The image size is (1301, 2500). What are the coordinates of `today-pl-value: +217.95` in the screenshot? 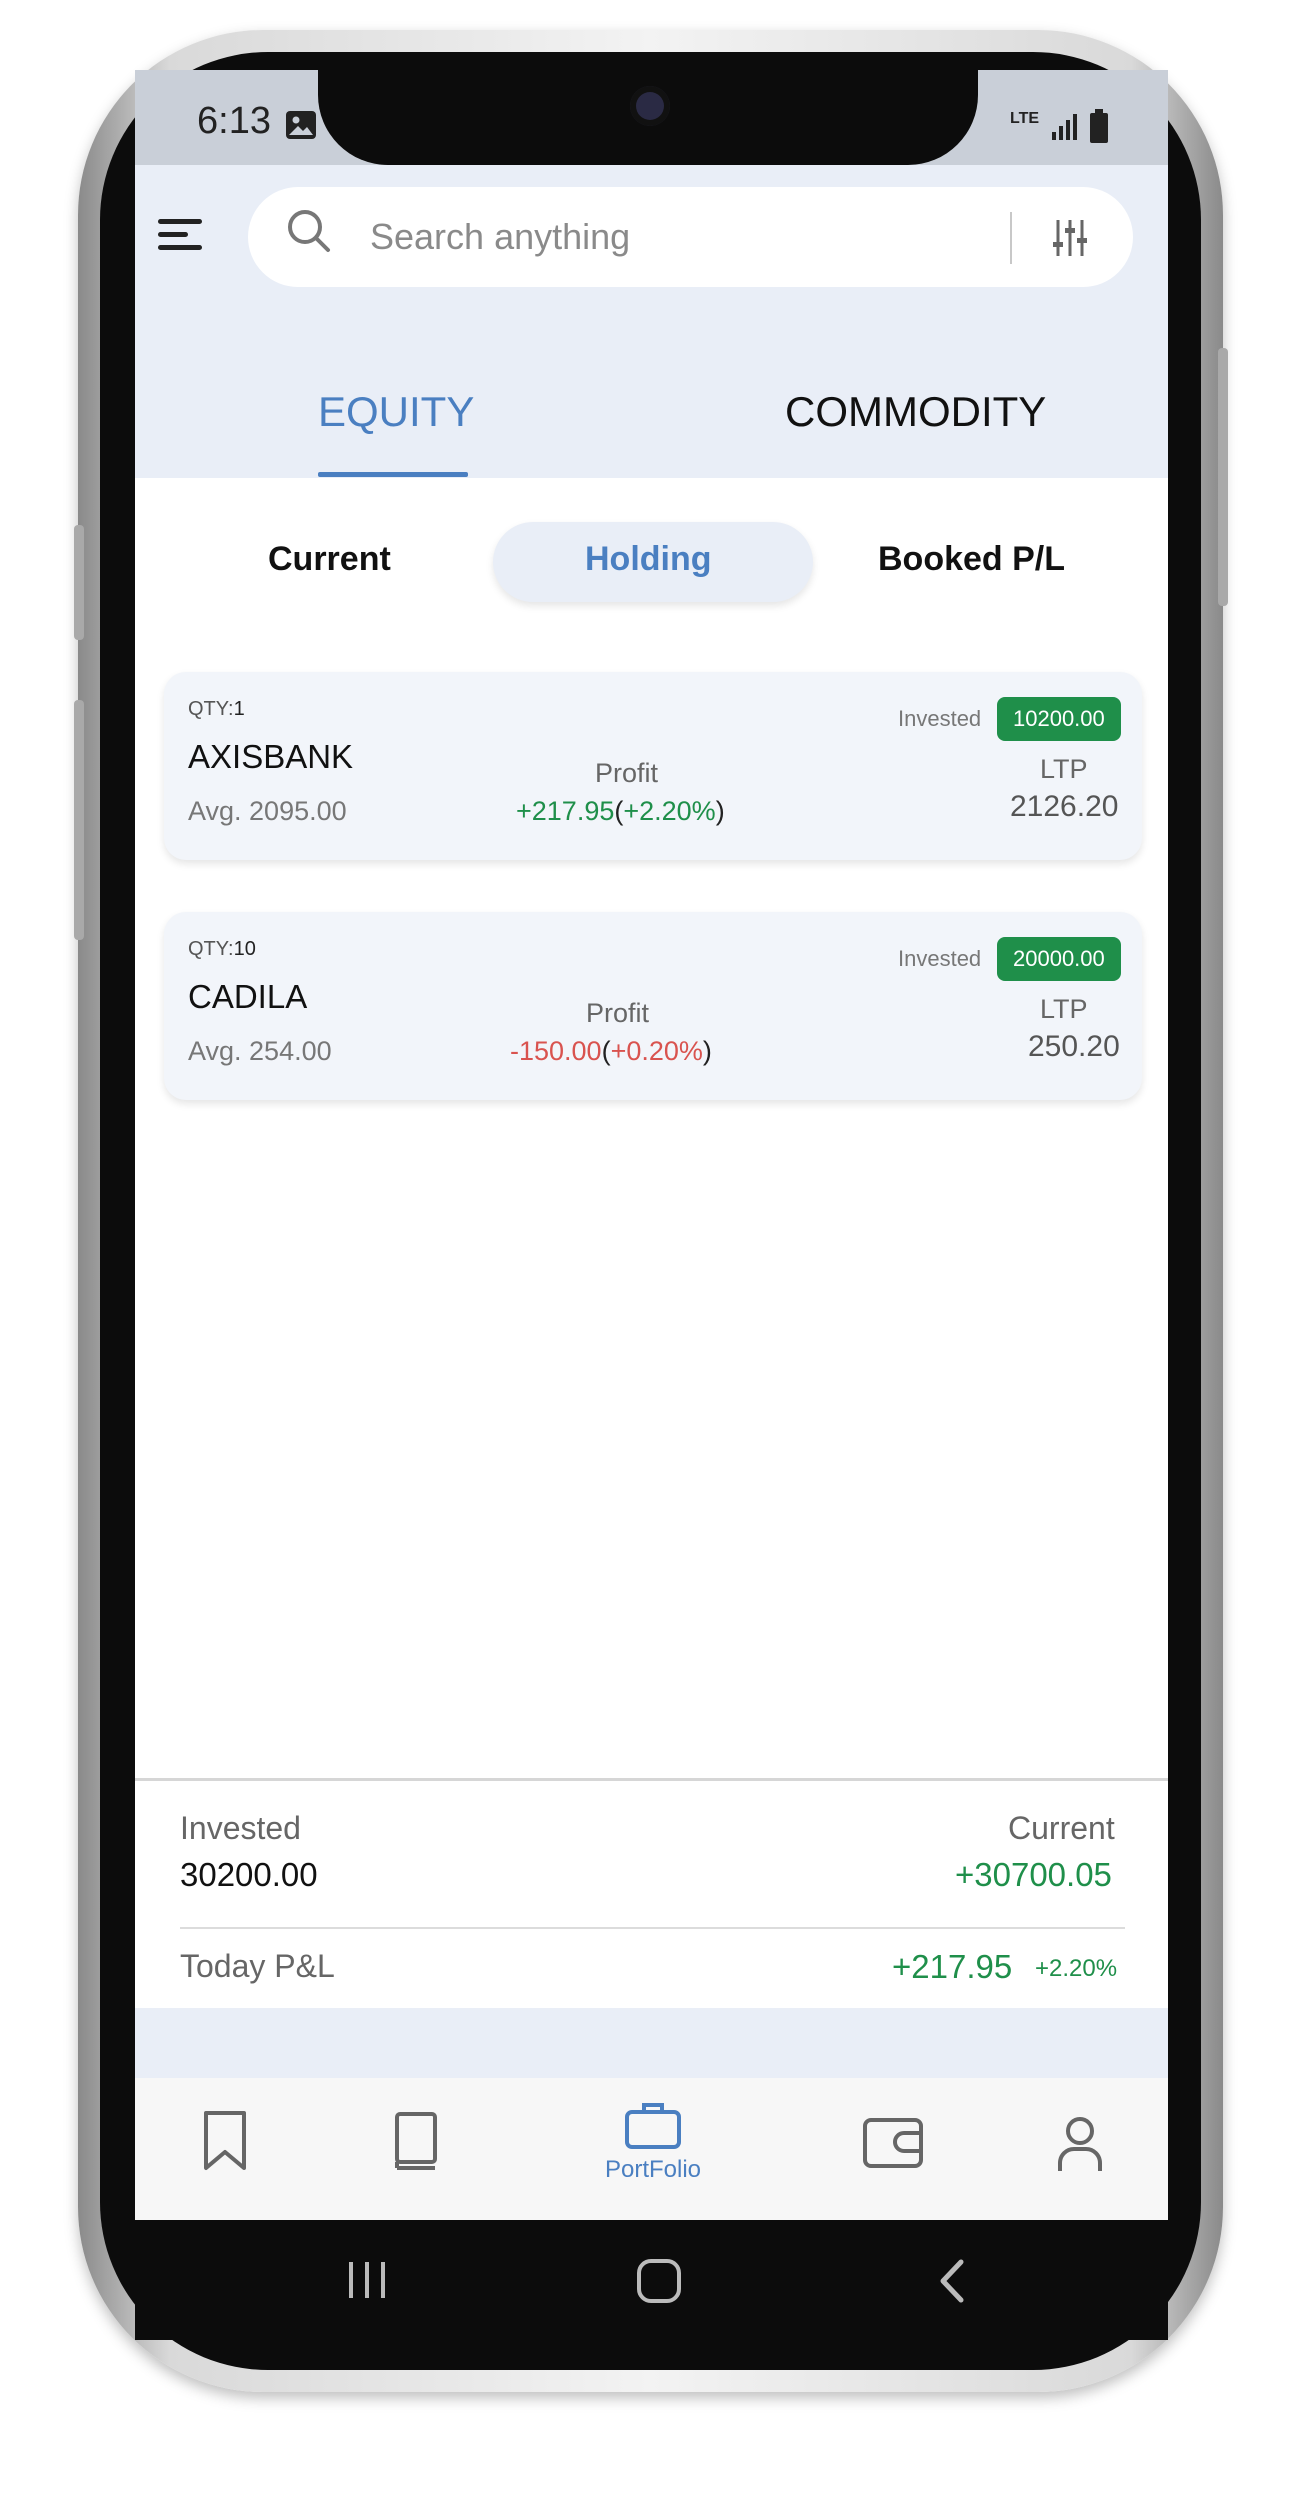 It's located at (952, 1966).